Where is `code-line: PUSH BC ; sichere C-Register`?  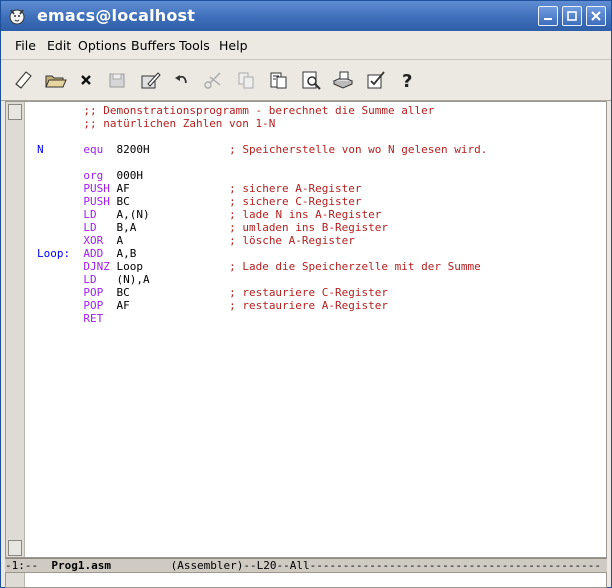
code-line: PUSH BC ; sichere C-Register is located at coordinates (262, 201).